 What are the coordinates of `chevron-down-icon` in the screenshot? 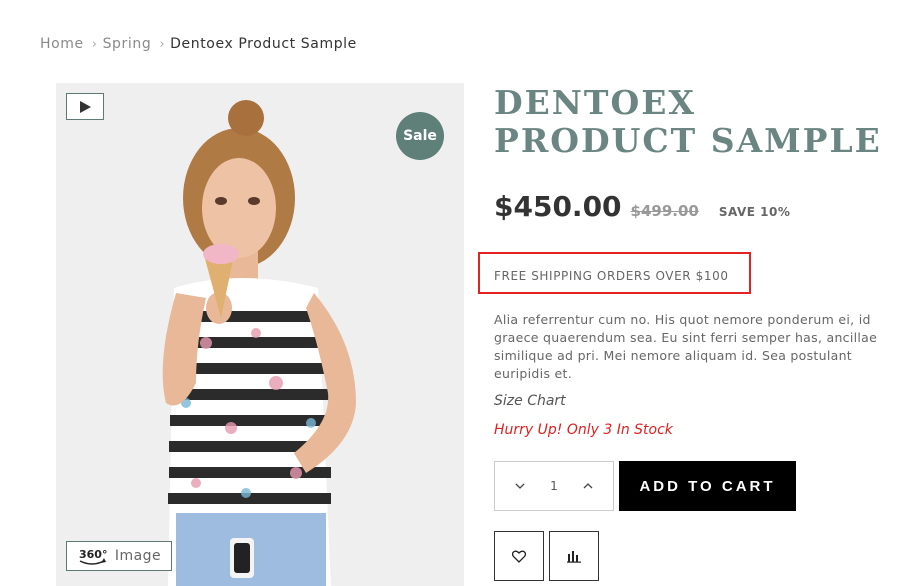 It's located at (520, 486).